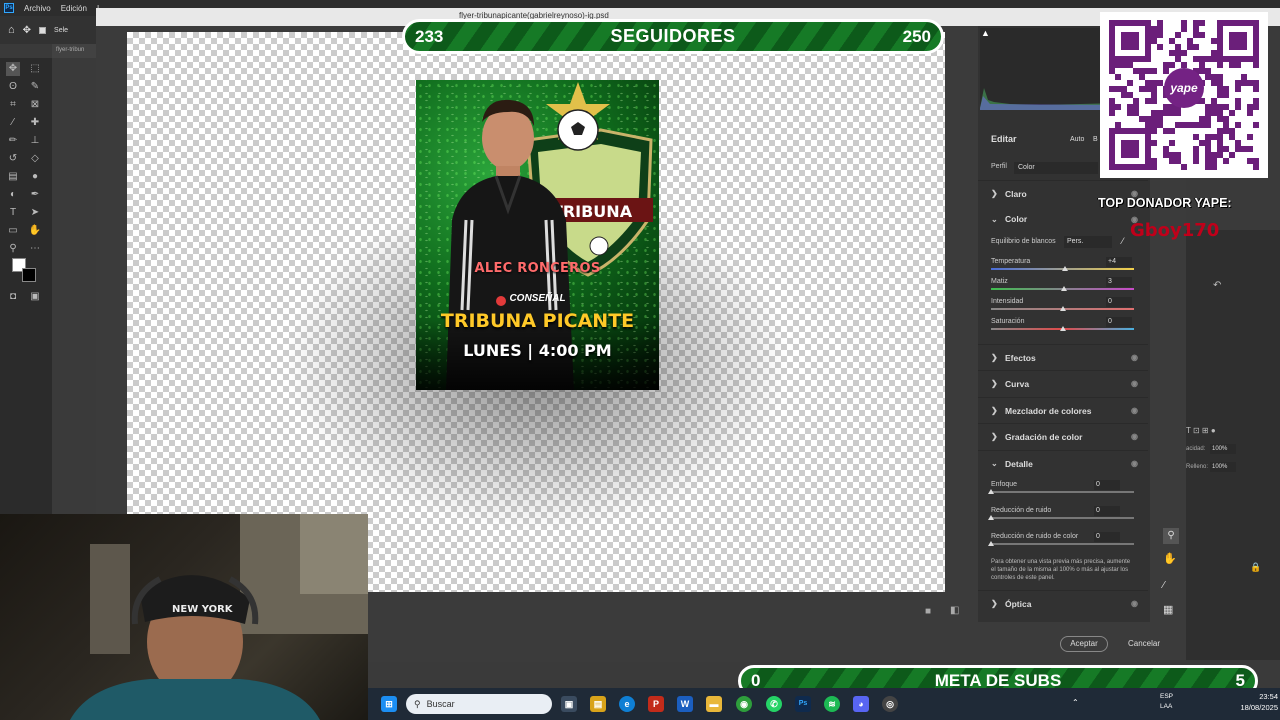  I want to click on quick-mask-icon: ◘, so click(13, 297).